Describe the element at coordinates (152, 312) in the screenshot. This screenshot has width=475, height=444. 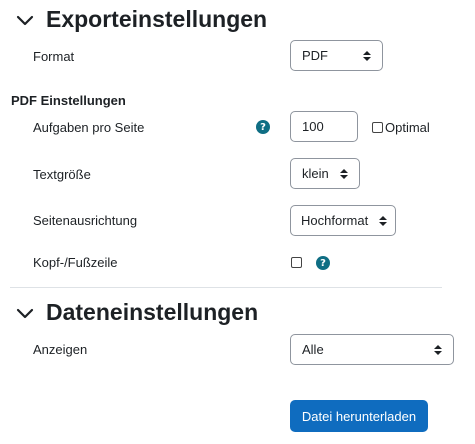
I see `data-settings-title: Dateneinstellungen` at that location.